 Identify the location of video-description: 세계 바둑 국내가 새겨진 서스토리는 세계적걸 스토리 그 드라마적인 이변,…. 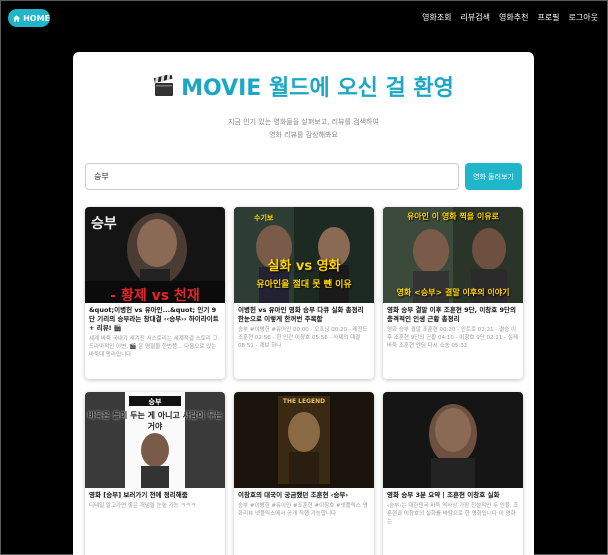
(153, 347).